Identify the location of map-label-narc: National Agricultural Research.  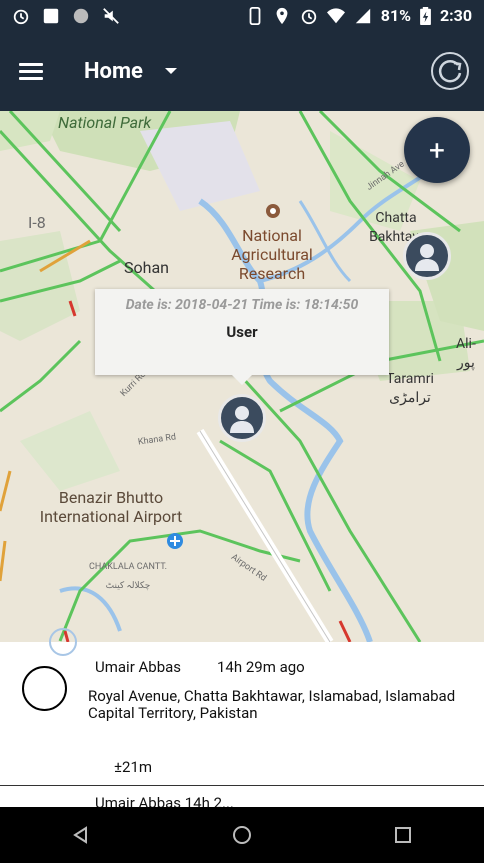
(272, 254).